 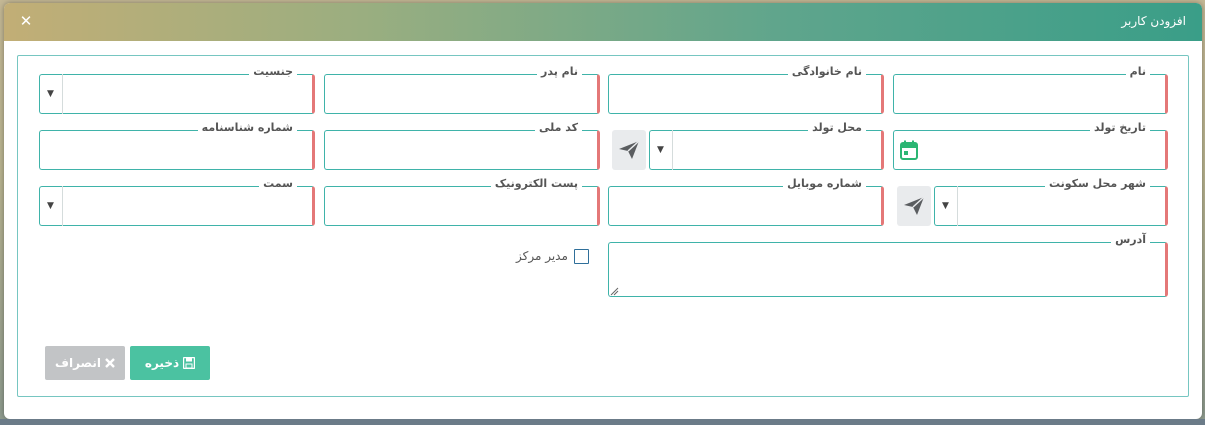 I want to click on email-label: پست الکترونیک, so click(x=536, y=184).